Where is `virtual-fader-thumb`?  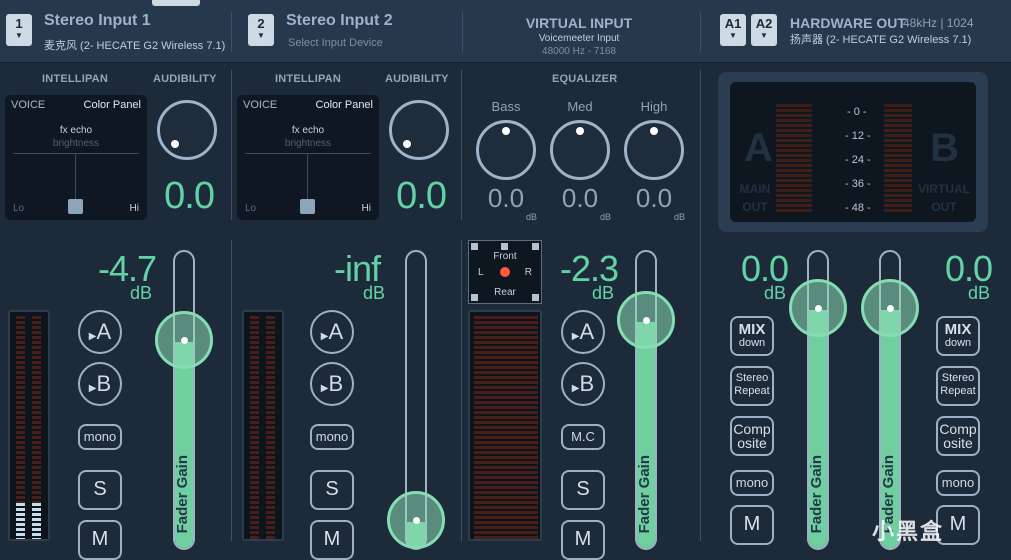
virtual-fader-thumb is located at coordinates (646, 320).